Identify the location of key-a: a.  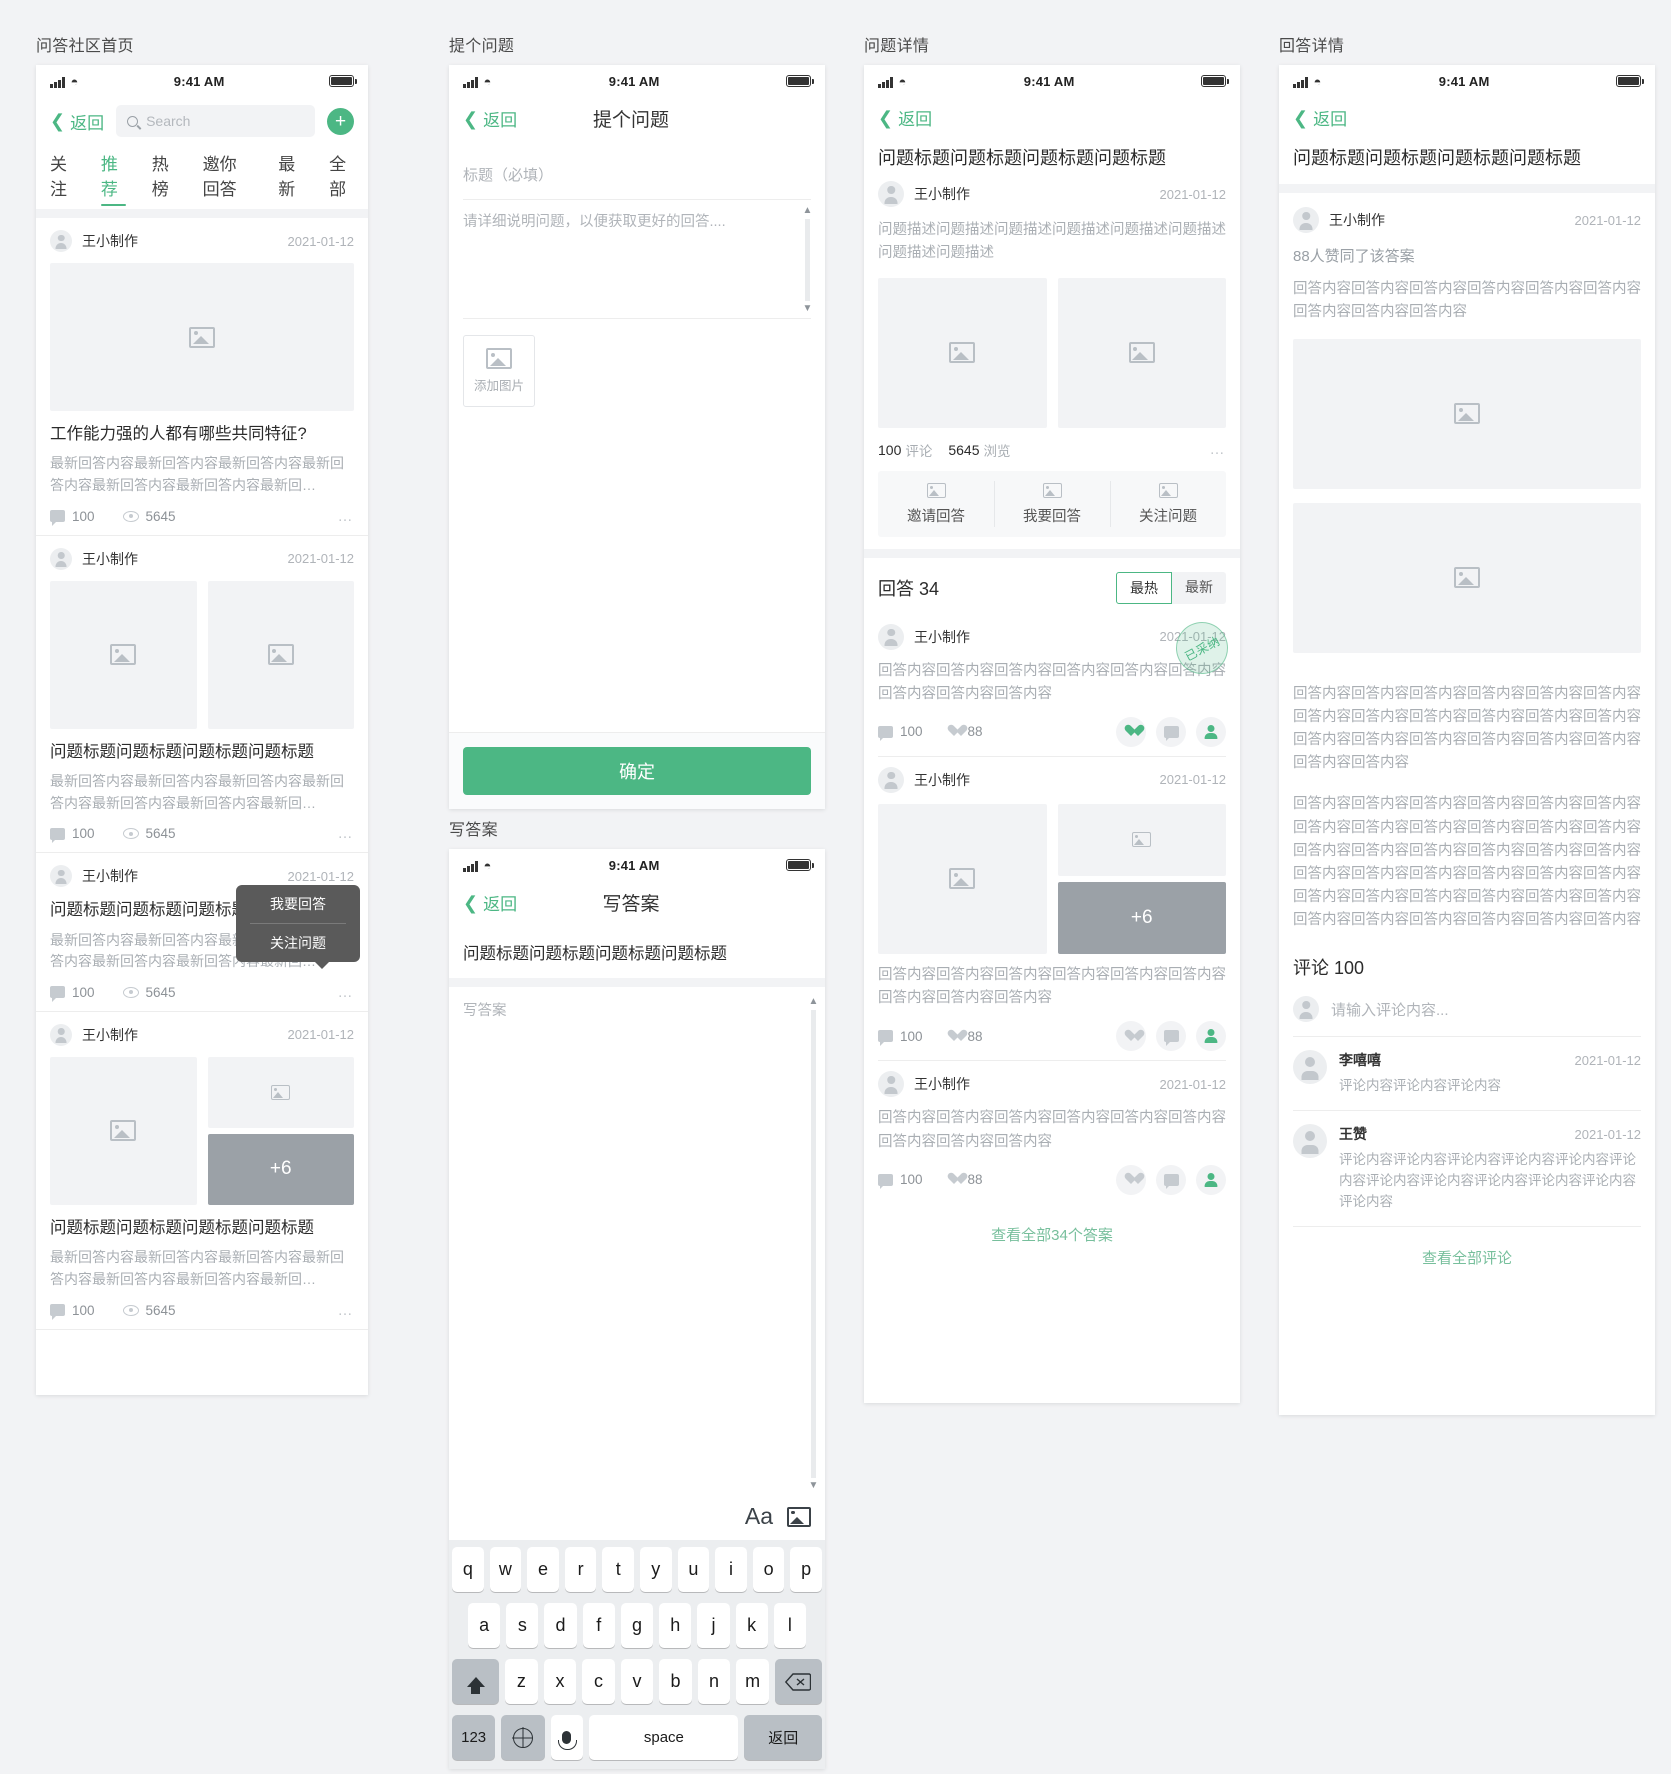
(484, 1625).